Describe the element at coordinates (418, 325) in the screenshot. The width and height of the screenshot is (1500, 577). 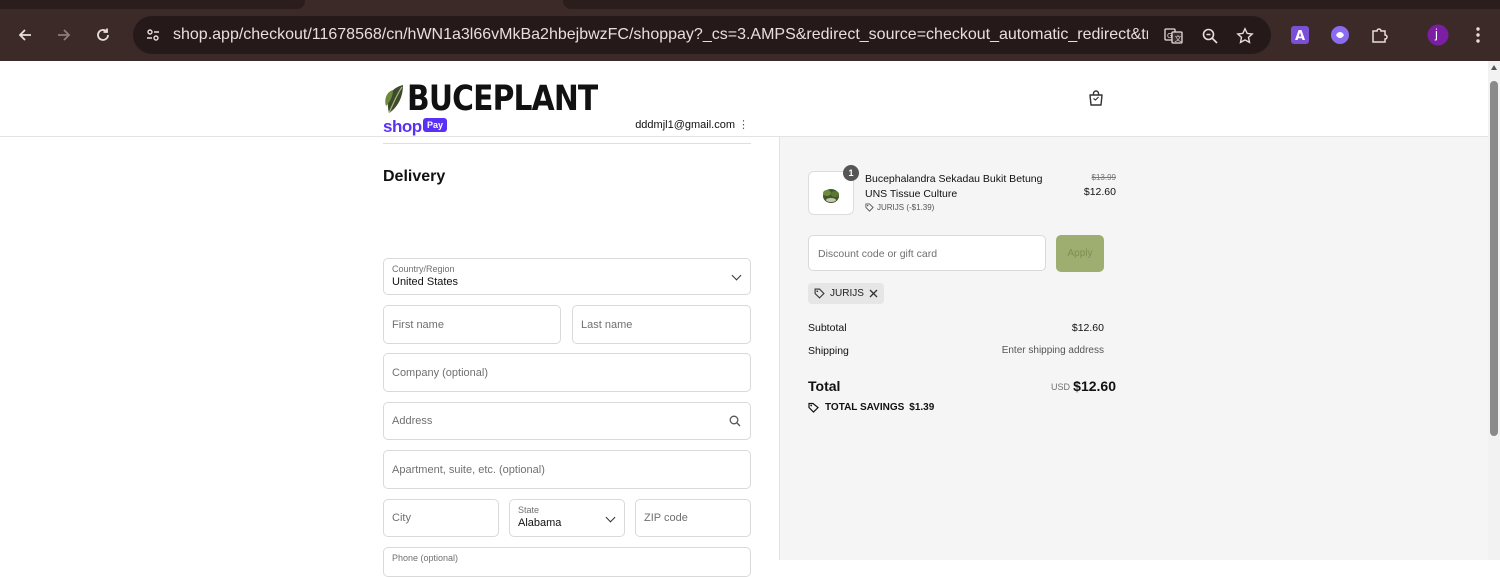
I see `first-name-placeholder: First name` at that location.